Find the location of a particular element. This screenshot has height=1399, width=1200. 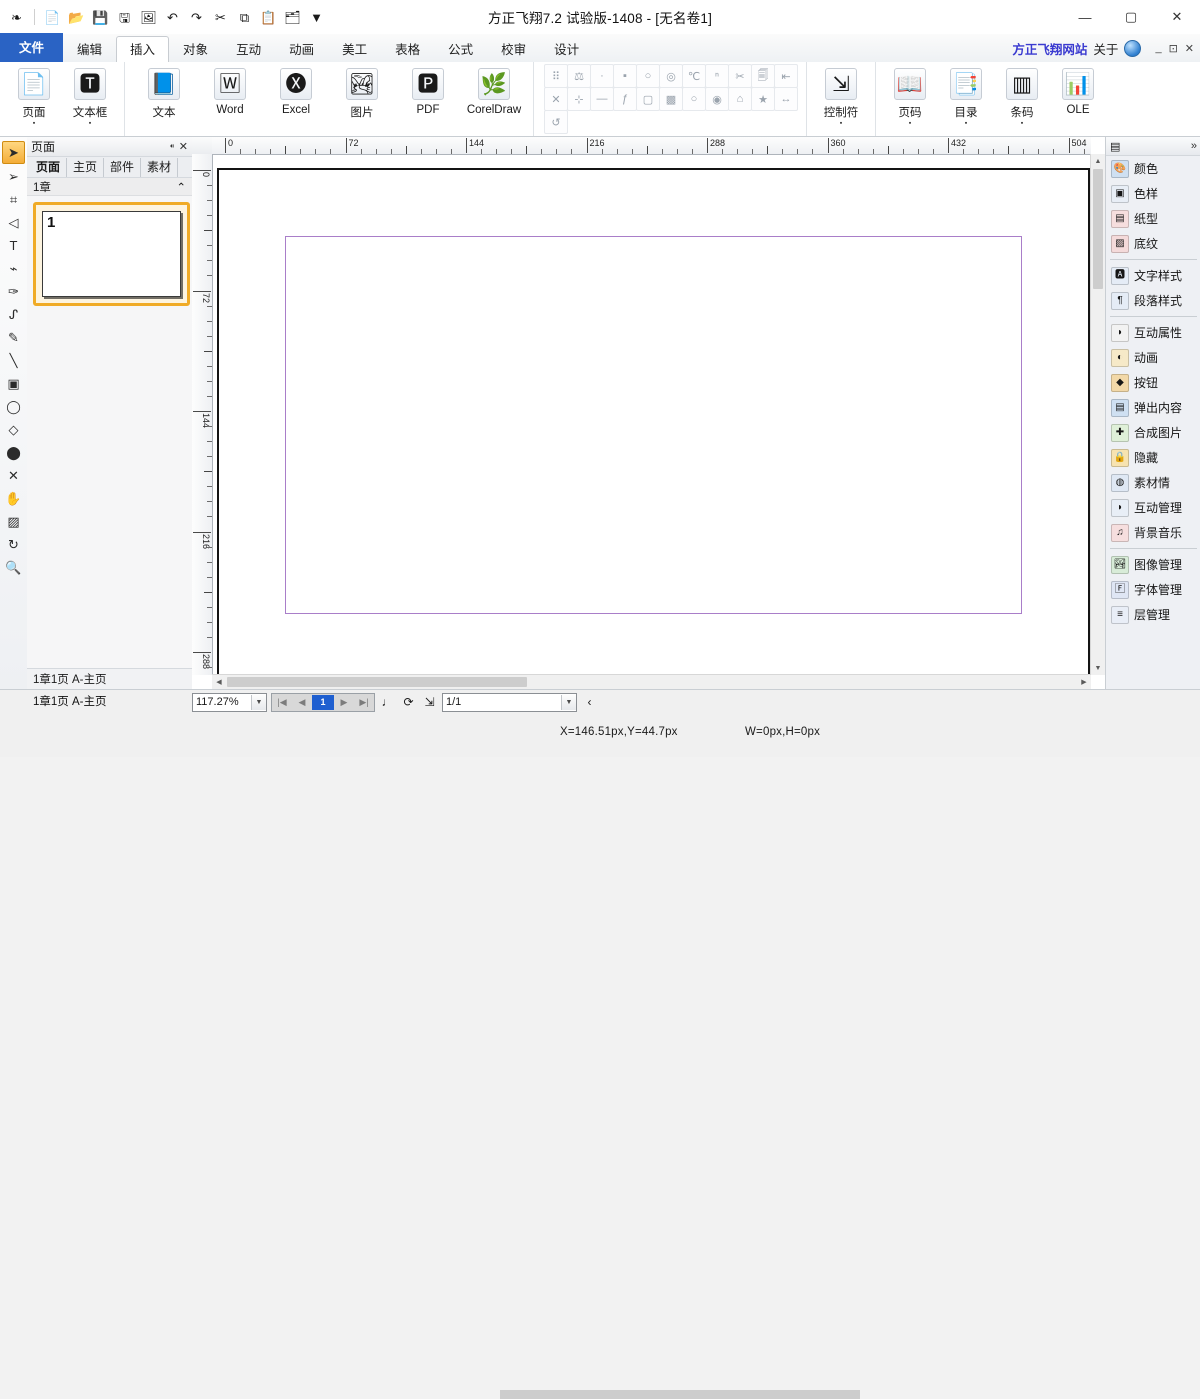

publish-icon: 🗂 is located at coordinates (292, 17).